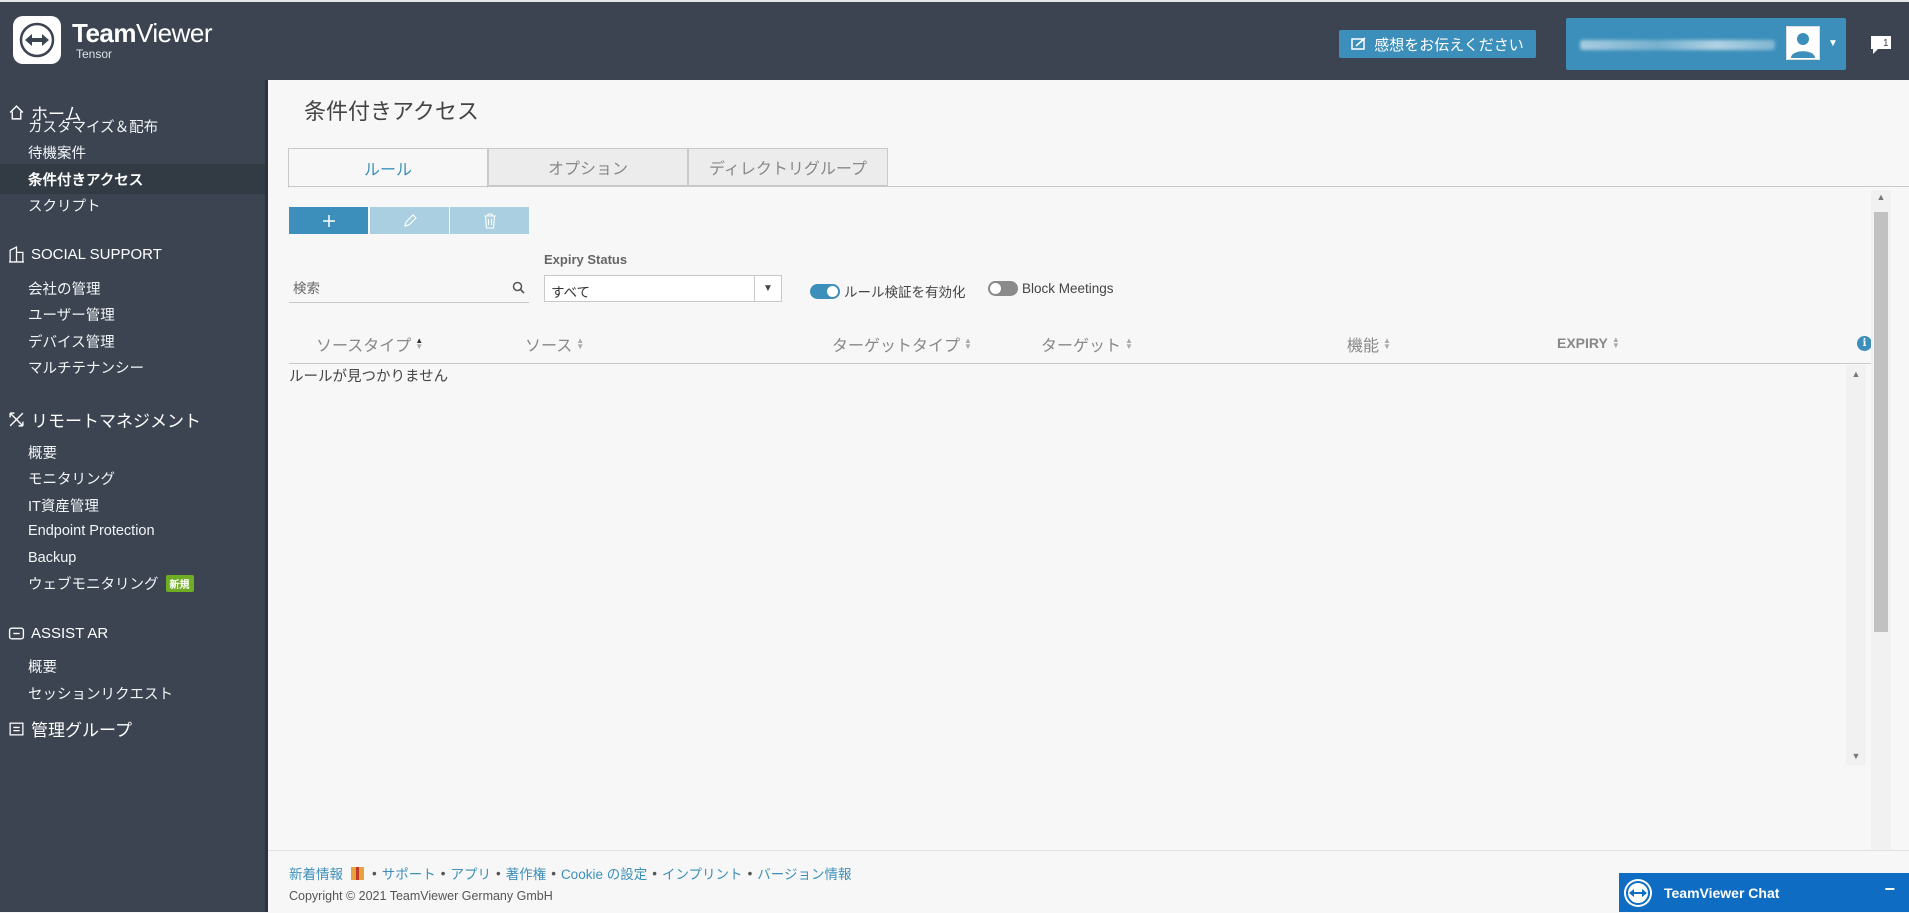 The height and width of the screenshot is (913, 1909). Describe the element at coordinates (1881, 44) in the screenshot. I see `chat-bubble-icon: 1` at that location.